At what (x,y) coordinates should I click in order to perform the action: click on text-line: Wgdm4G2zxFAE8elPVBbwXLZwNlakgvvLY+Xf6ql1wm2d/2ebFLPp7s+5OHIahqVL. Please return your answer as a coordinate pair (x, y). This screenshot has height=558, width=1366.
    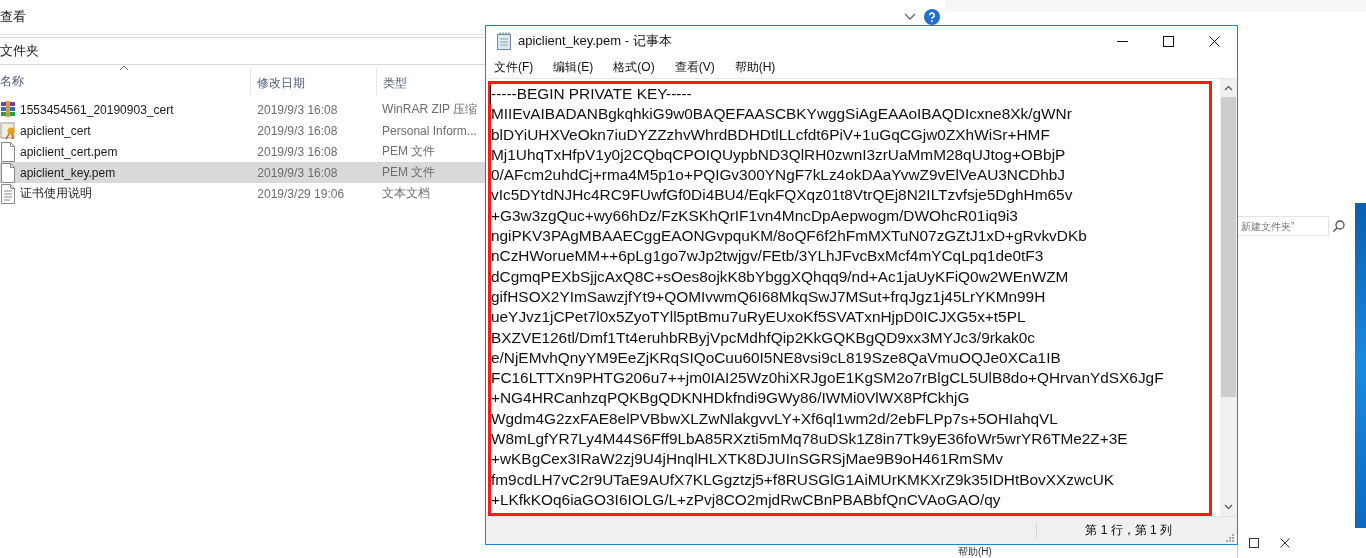
    Looking at the image, I should click on (775, 418).